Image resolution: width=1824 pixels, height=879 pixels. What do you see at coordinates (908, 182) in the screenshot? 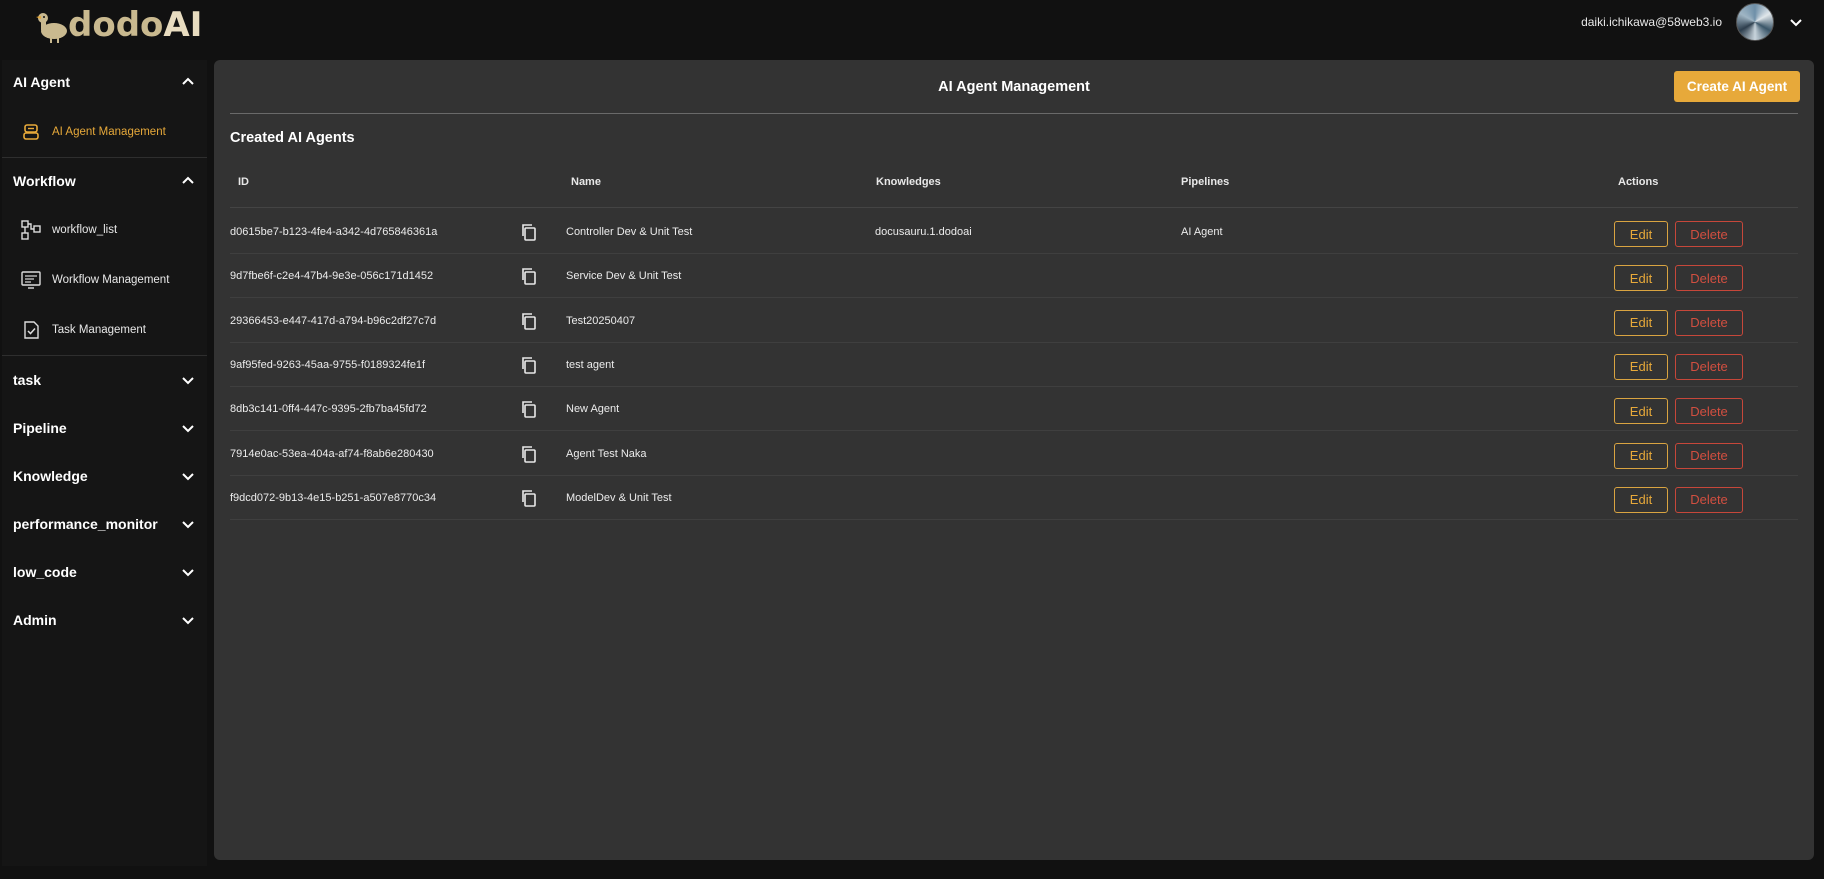
I see `column-header-knowledges: Knowledges` at bounding box center [908, 182].